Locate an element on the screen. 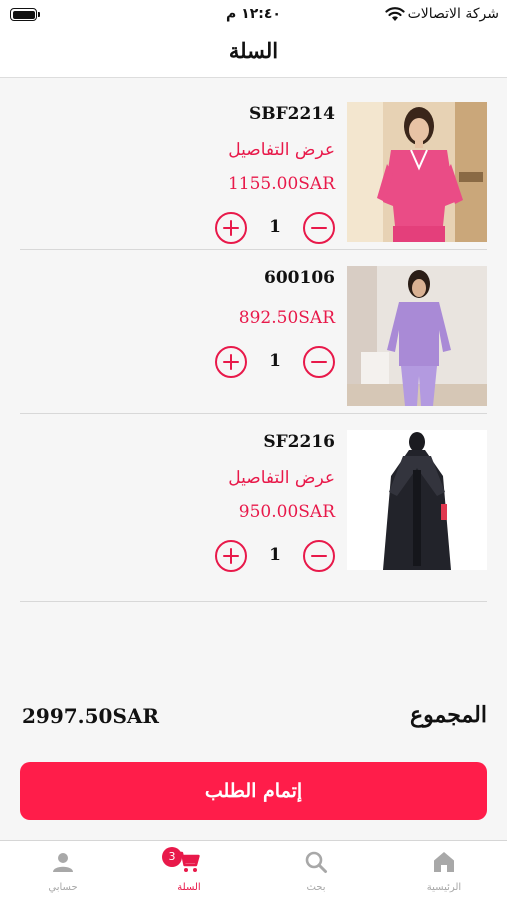 This screenshot has height=900, width=507. search-icon is located at coordinates (316, 862).